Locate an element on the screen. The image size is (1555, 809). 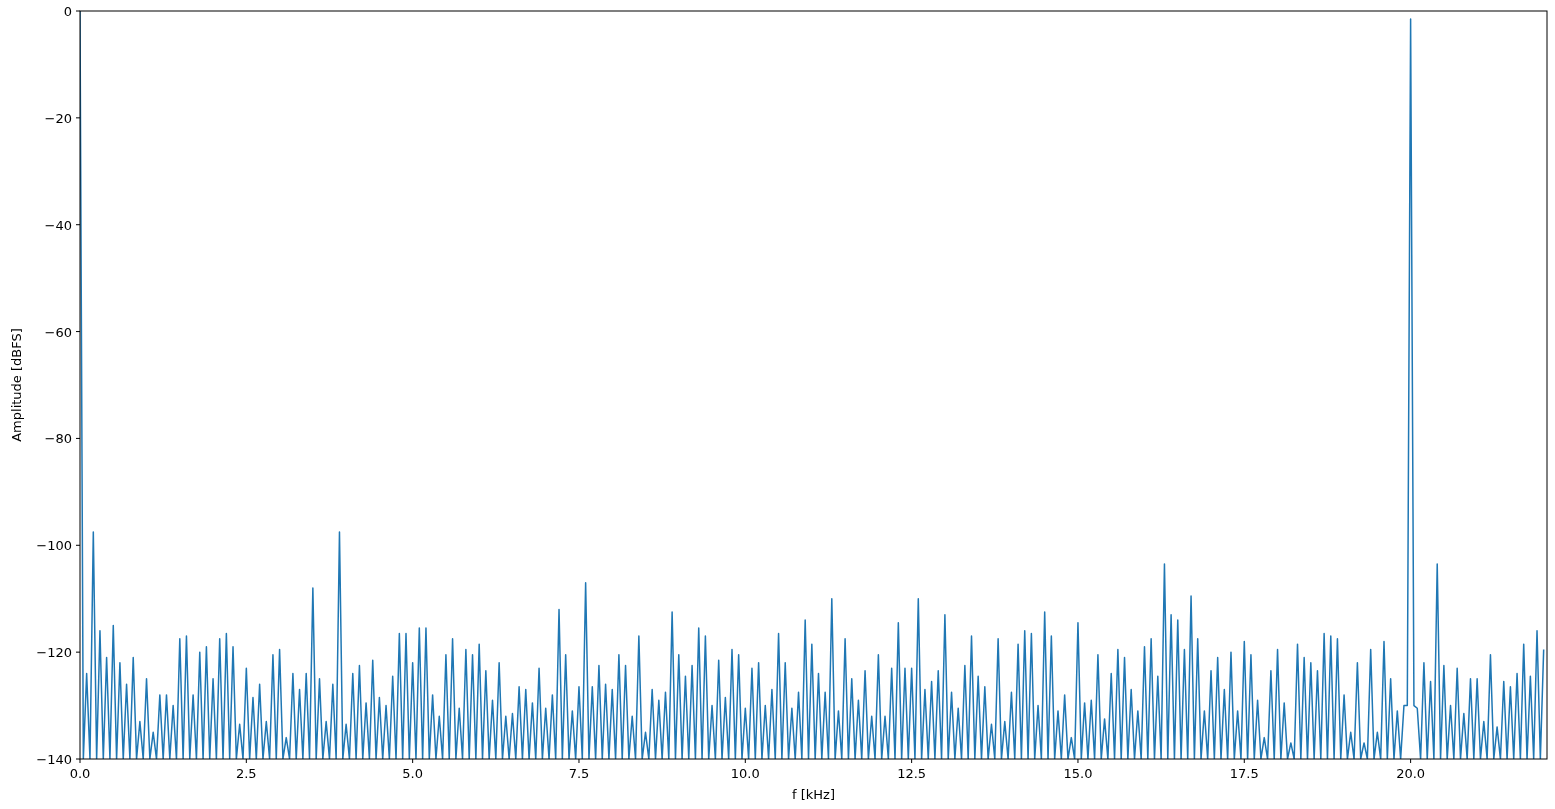
y-tick-label: −20 is located at coordinates (58, 118).